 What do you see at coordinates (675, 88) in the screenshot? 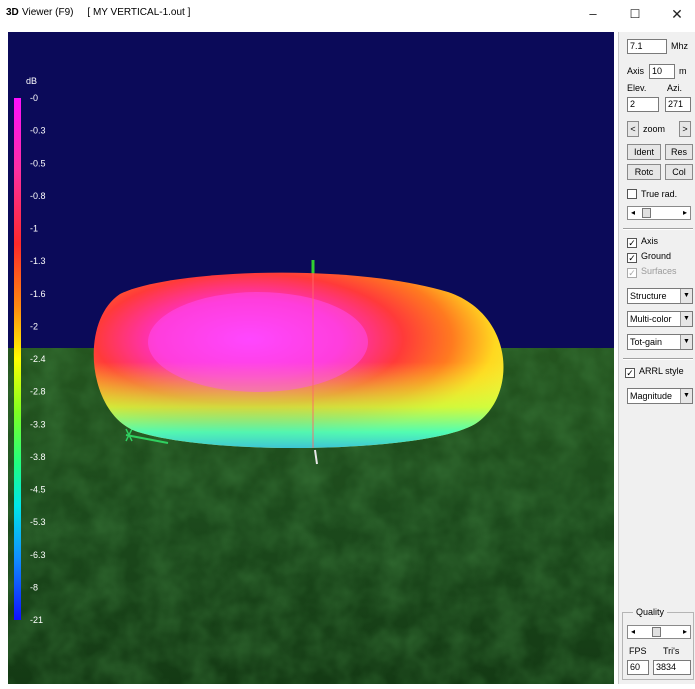
I see `azimuth-label: Azi.` at bounding box center [675, 88].